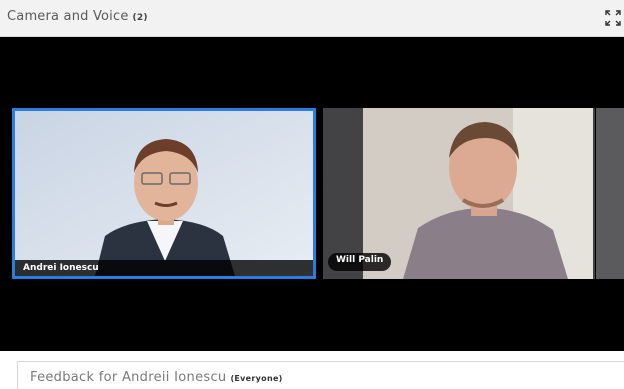 This screenshot has height=389, width=624. I want to click on panel-title: Camera and Voice (2), so click(77, 16).